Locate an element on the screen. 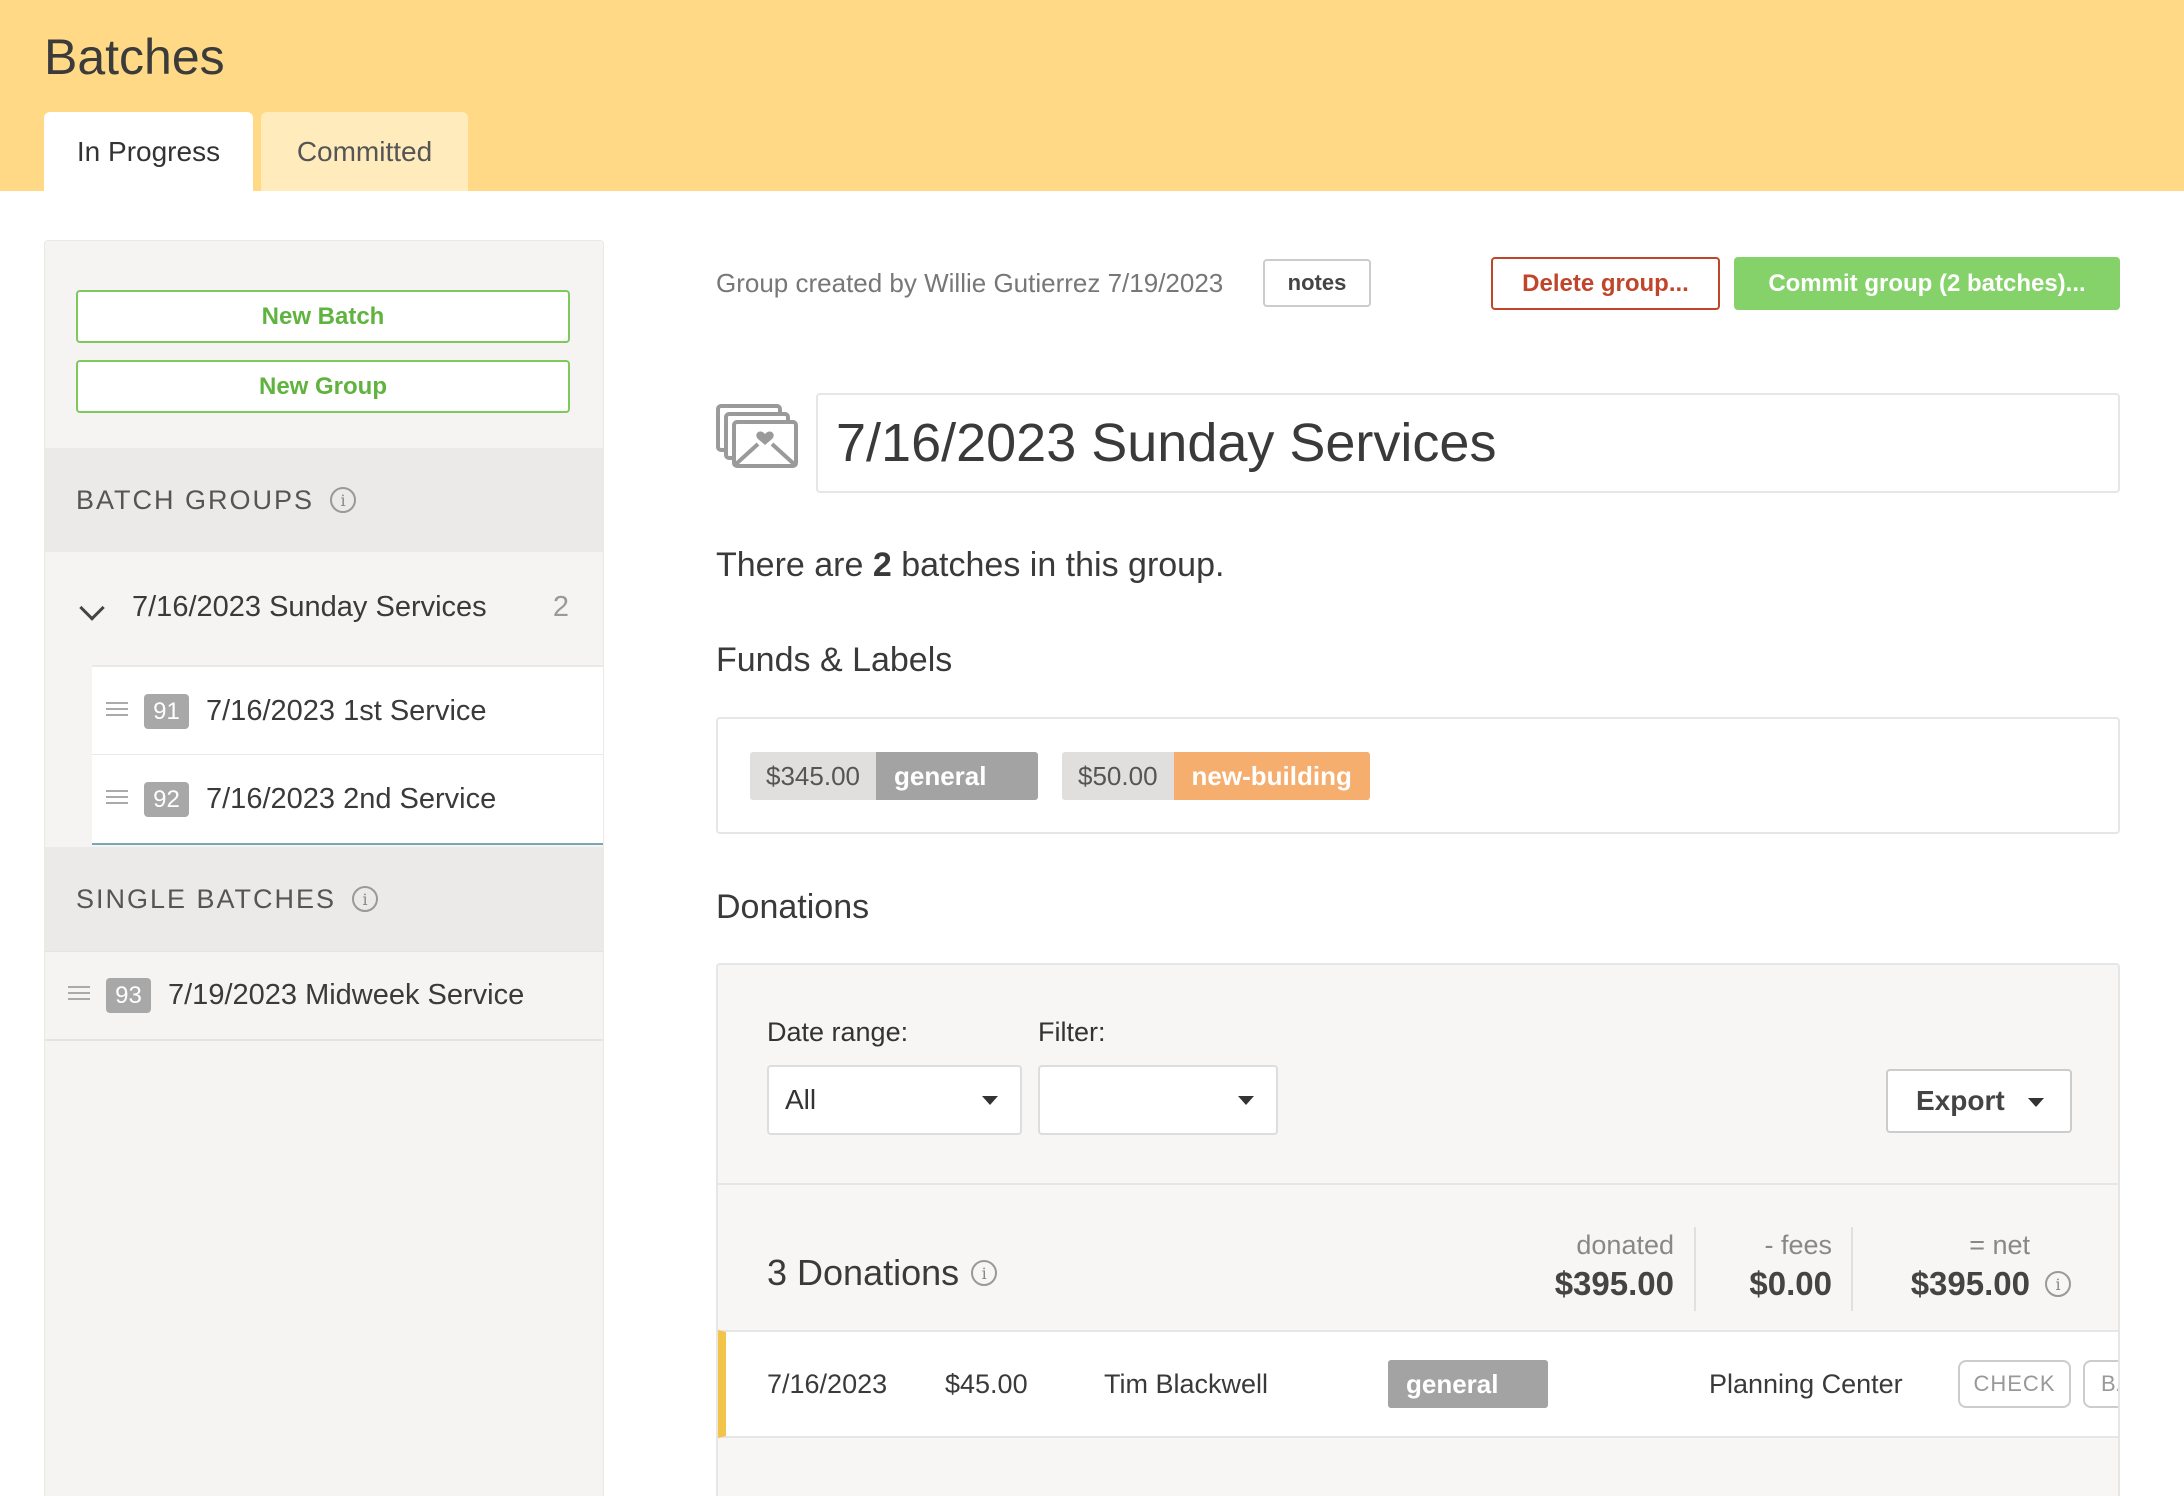 This screenshot has width=2184, height=1496. donations-heading: Donations is located at coordinates (793, 907).